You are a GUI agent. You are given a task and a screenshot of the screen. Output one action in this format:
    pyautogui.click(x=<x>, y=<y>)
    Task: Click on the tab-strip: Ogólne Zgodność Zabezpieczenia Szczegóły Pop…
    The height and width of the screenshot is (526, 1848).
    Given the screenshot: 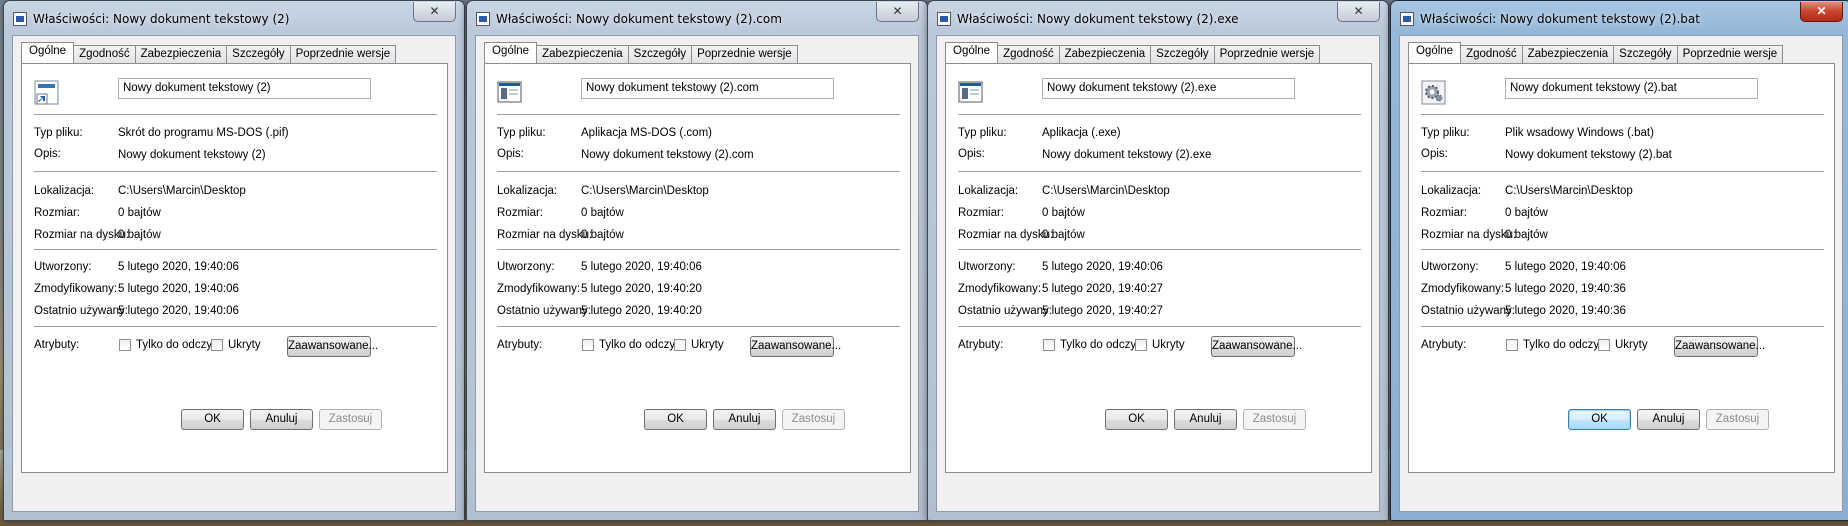 What is the action you would take?
    pyautogui.click(x=209, y=52)
    